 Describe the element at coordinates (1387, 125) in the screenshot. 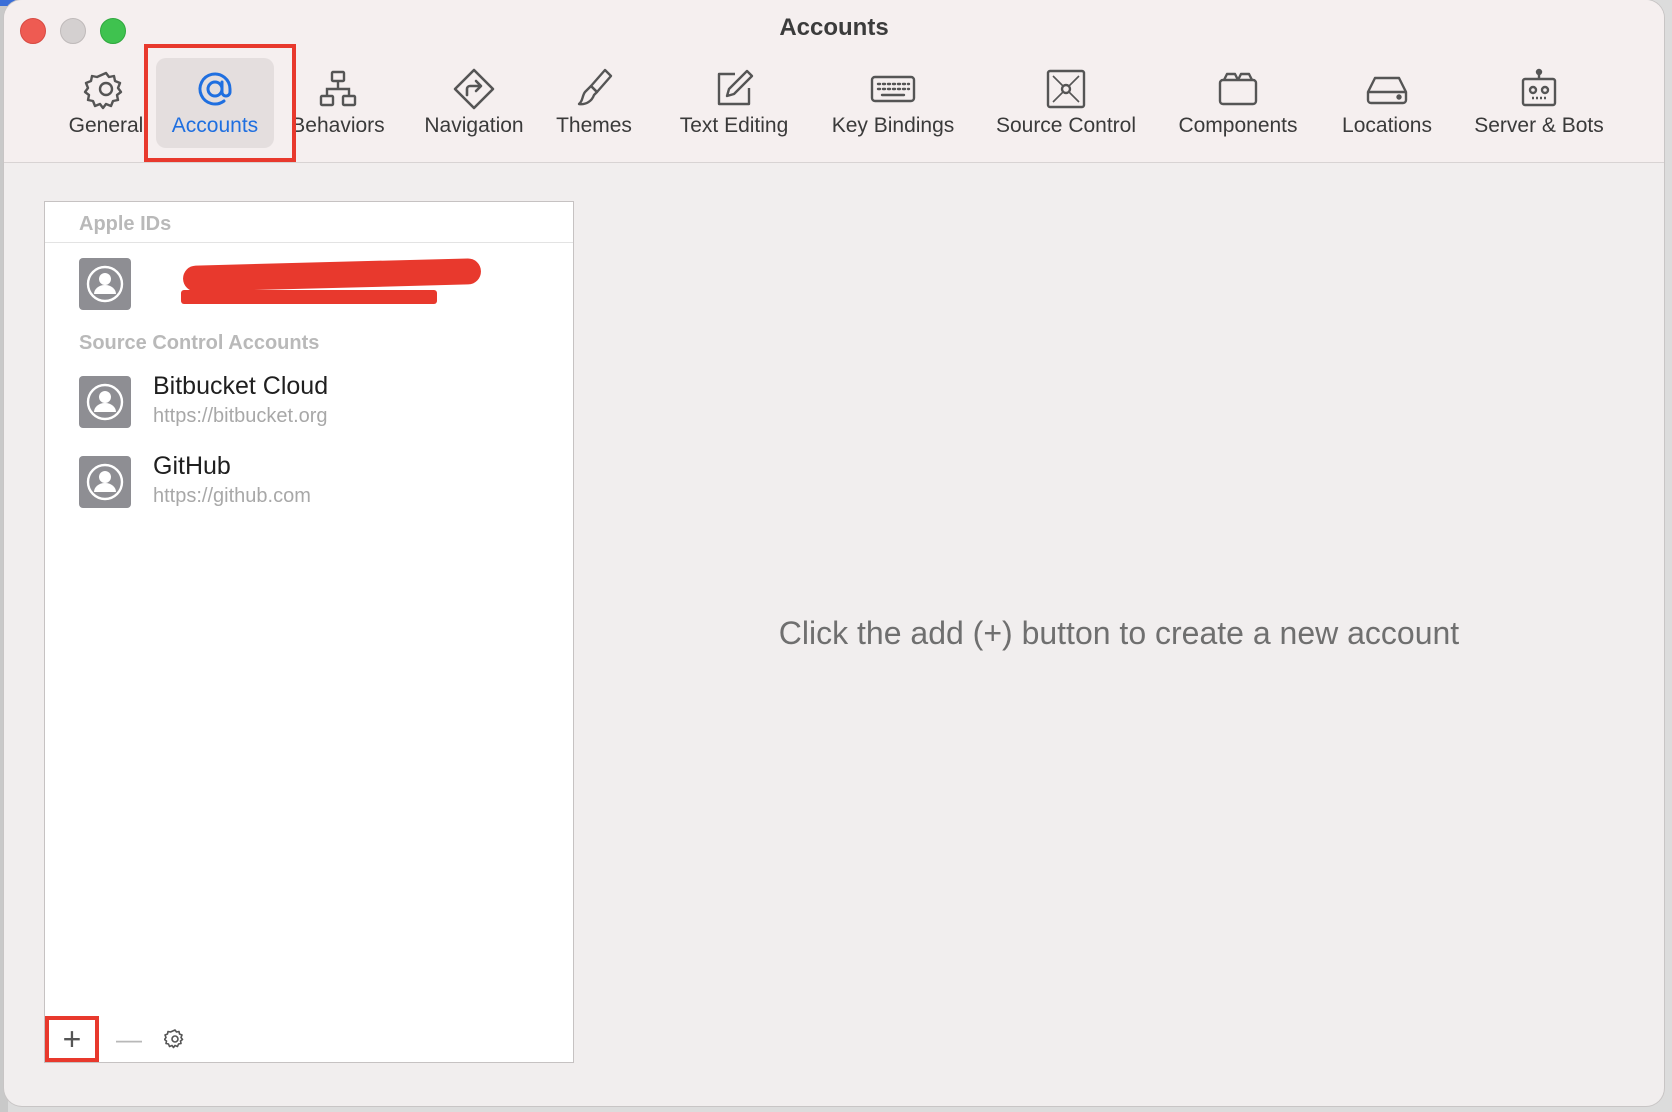

I see `tab-locations-label: Locations` at that location.